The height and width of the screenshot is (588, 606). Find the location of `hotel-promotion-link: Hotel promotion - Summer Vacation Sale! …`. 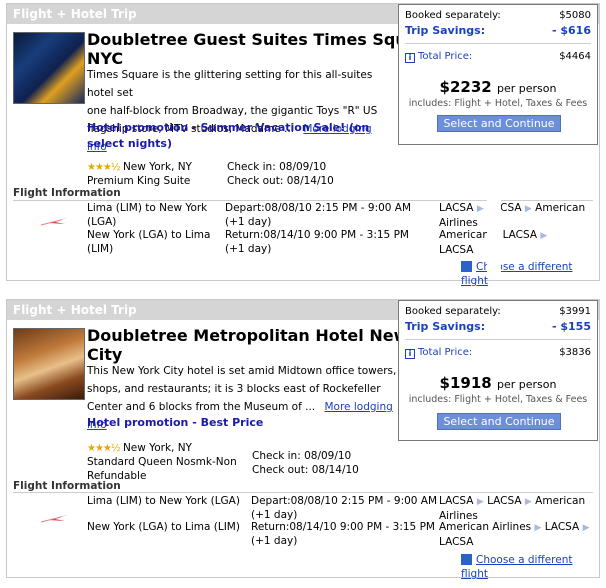

hotel-promotion-link: Hotel promotion - Summer Vacation Sale! … is located at coordinates (237, 136).